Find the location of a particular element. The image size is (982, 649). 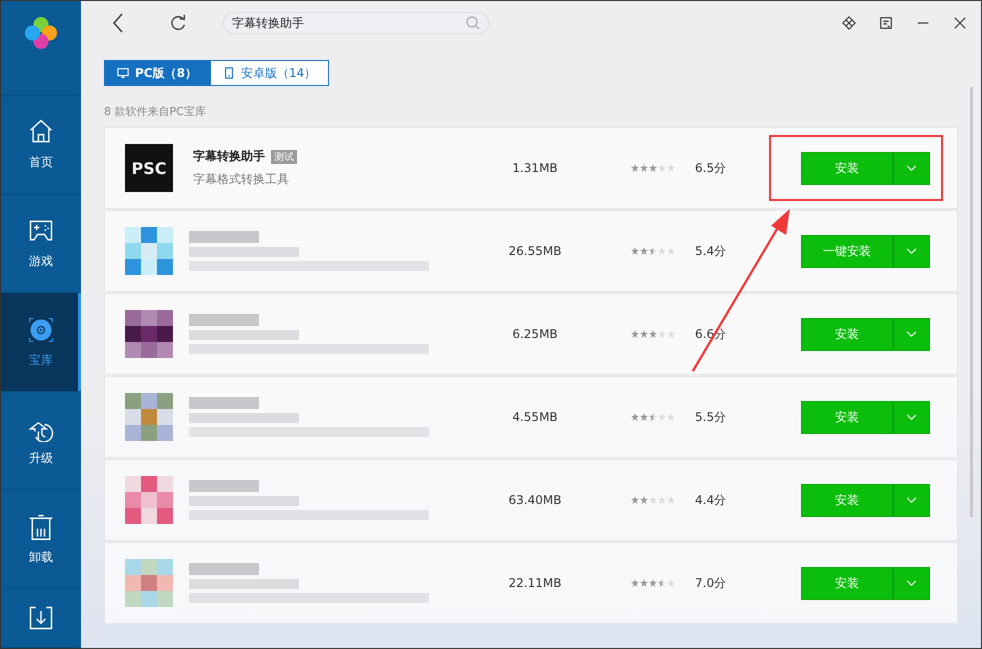

beta-badge: 测试 is located at coordinates (284, 157).